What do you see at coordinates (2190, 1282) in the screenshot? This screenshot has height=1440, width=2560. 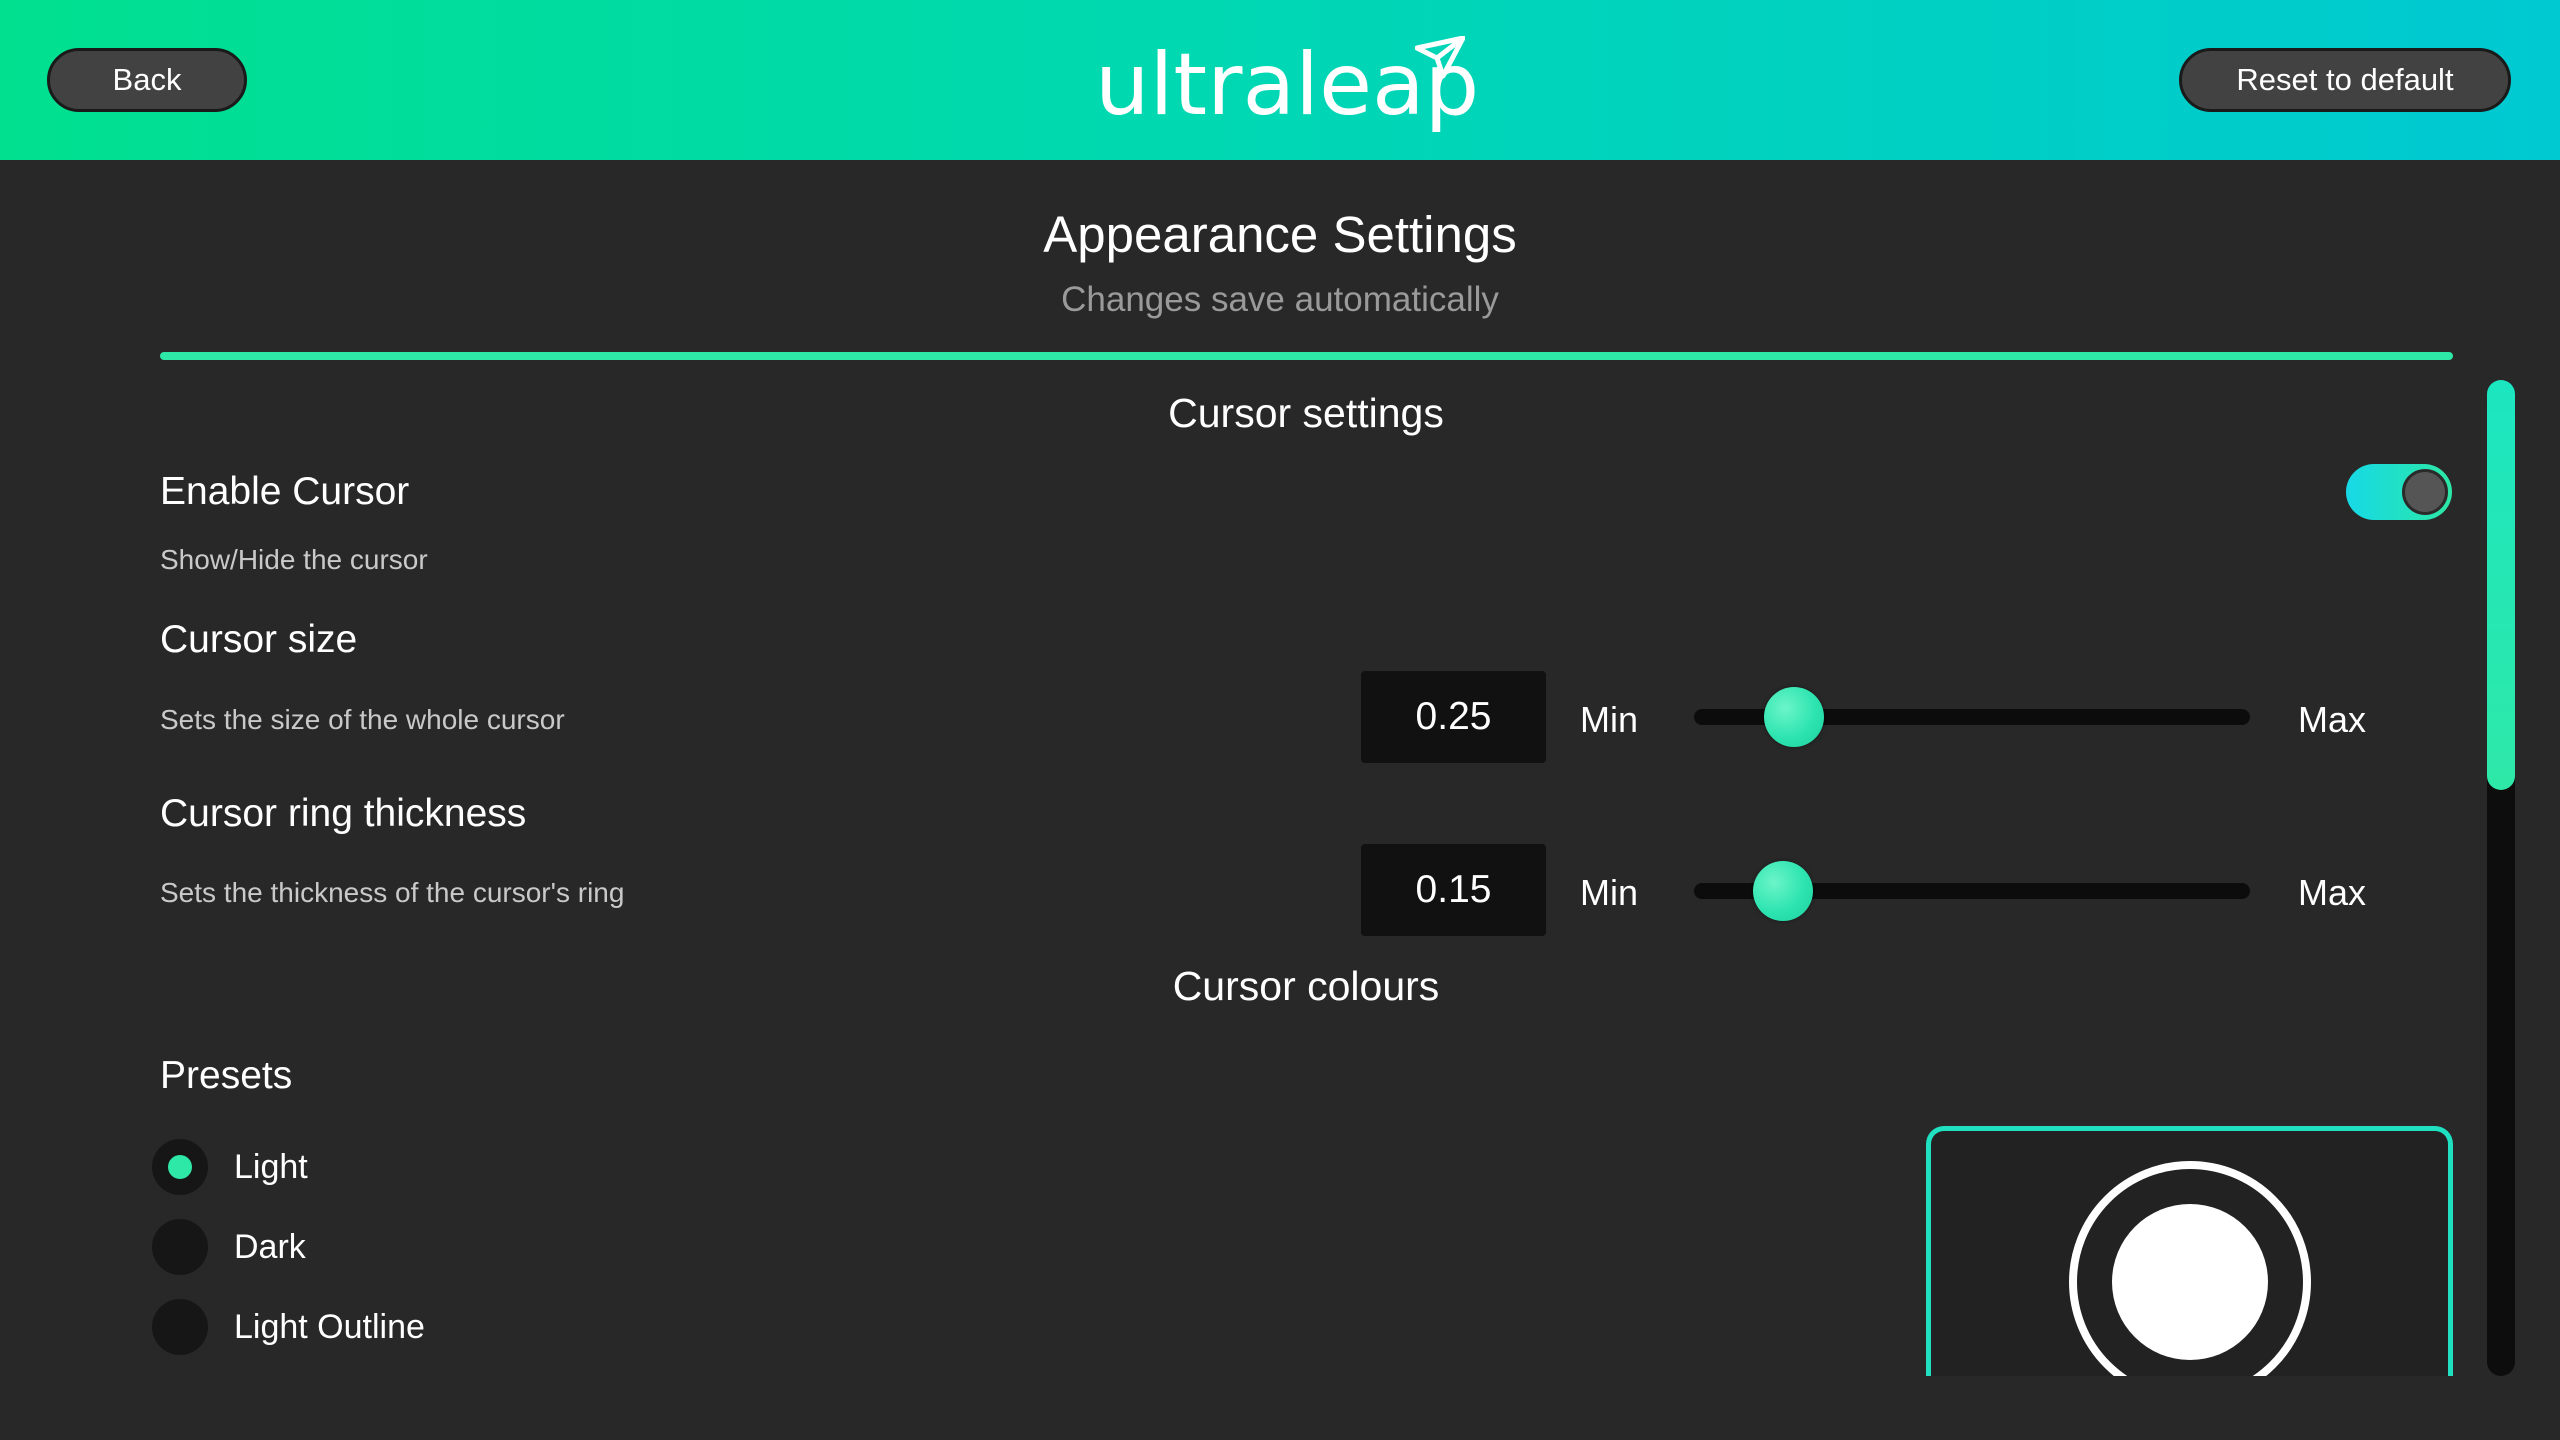 I see `cursor-preview-dot` at bounding box center [2190, 1282].